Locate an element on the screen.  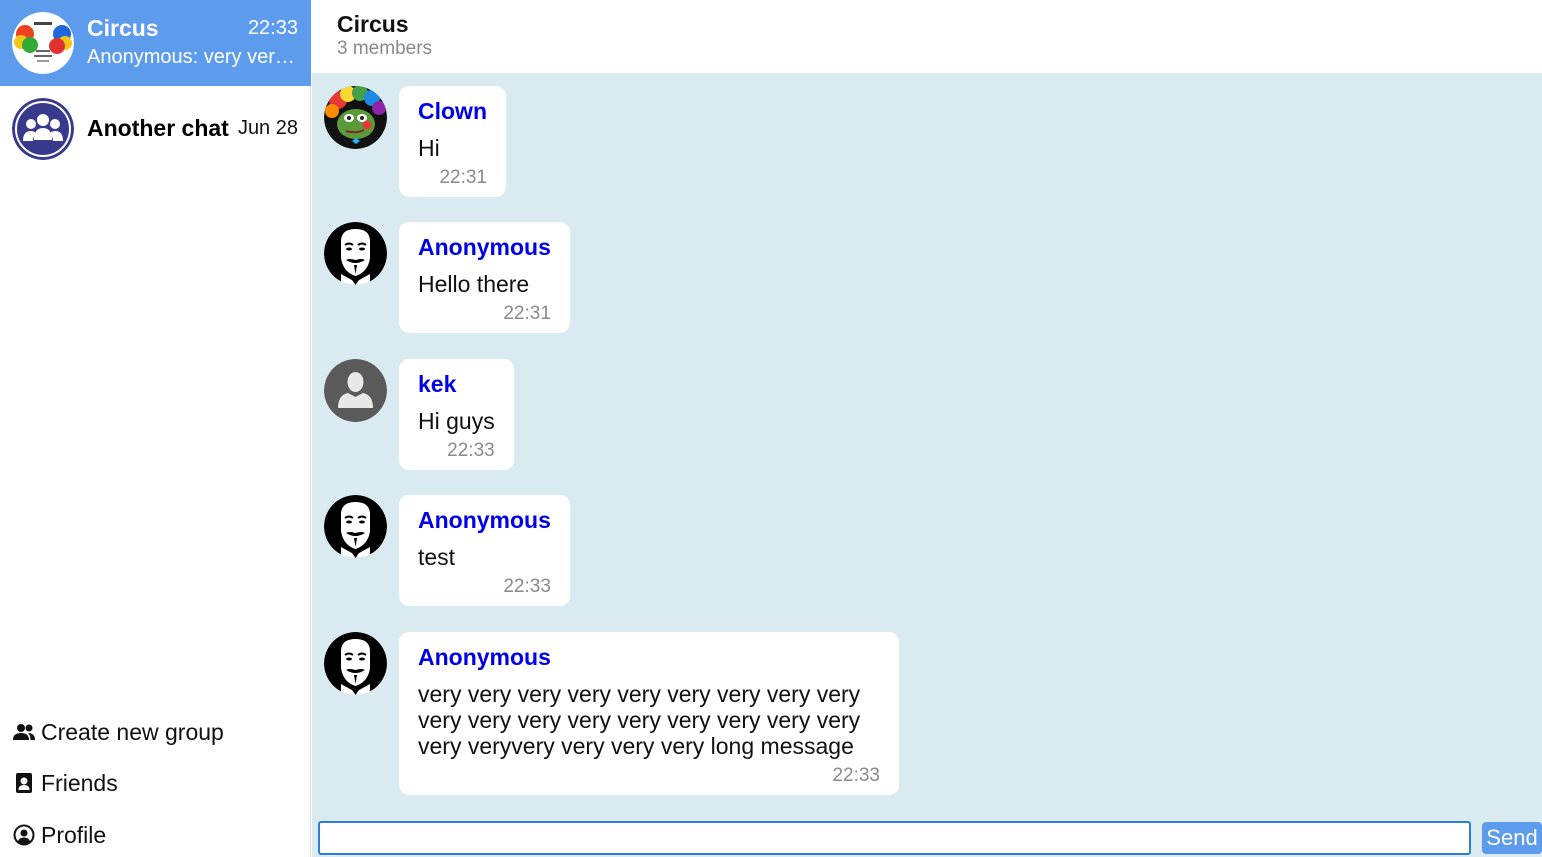
send-button: Send is located at coordinates (1512, 838).